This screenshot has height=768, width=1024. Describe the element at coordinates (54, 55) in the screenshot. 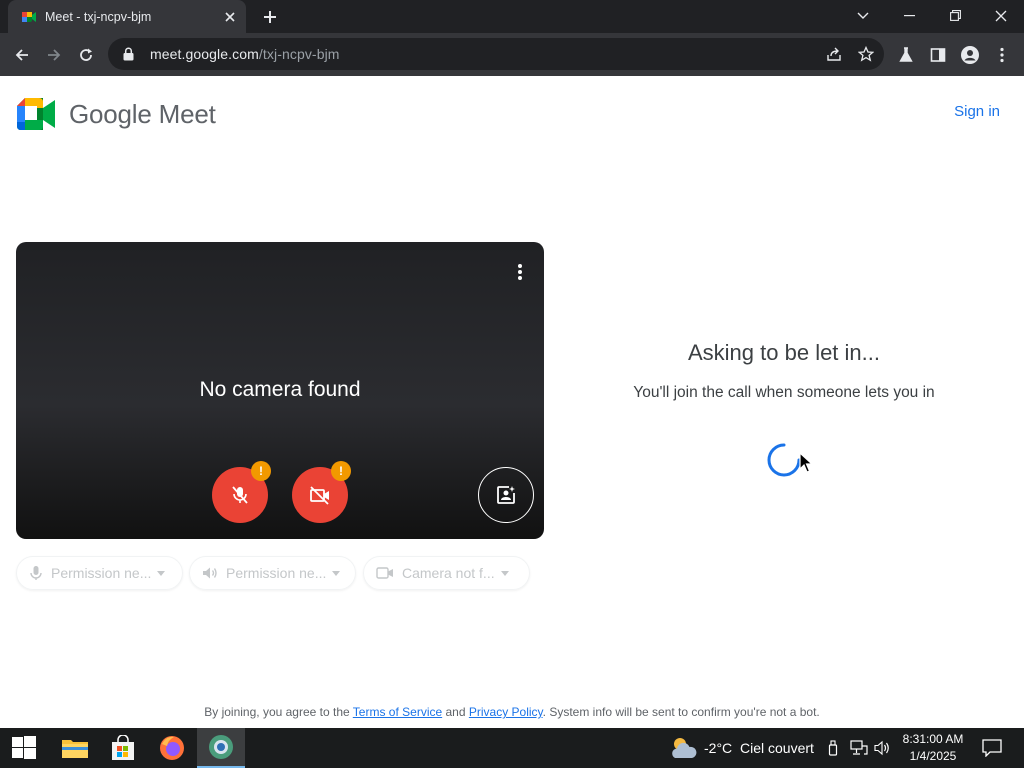

I see `forward-icon` at that location.